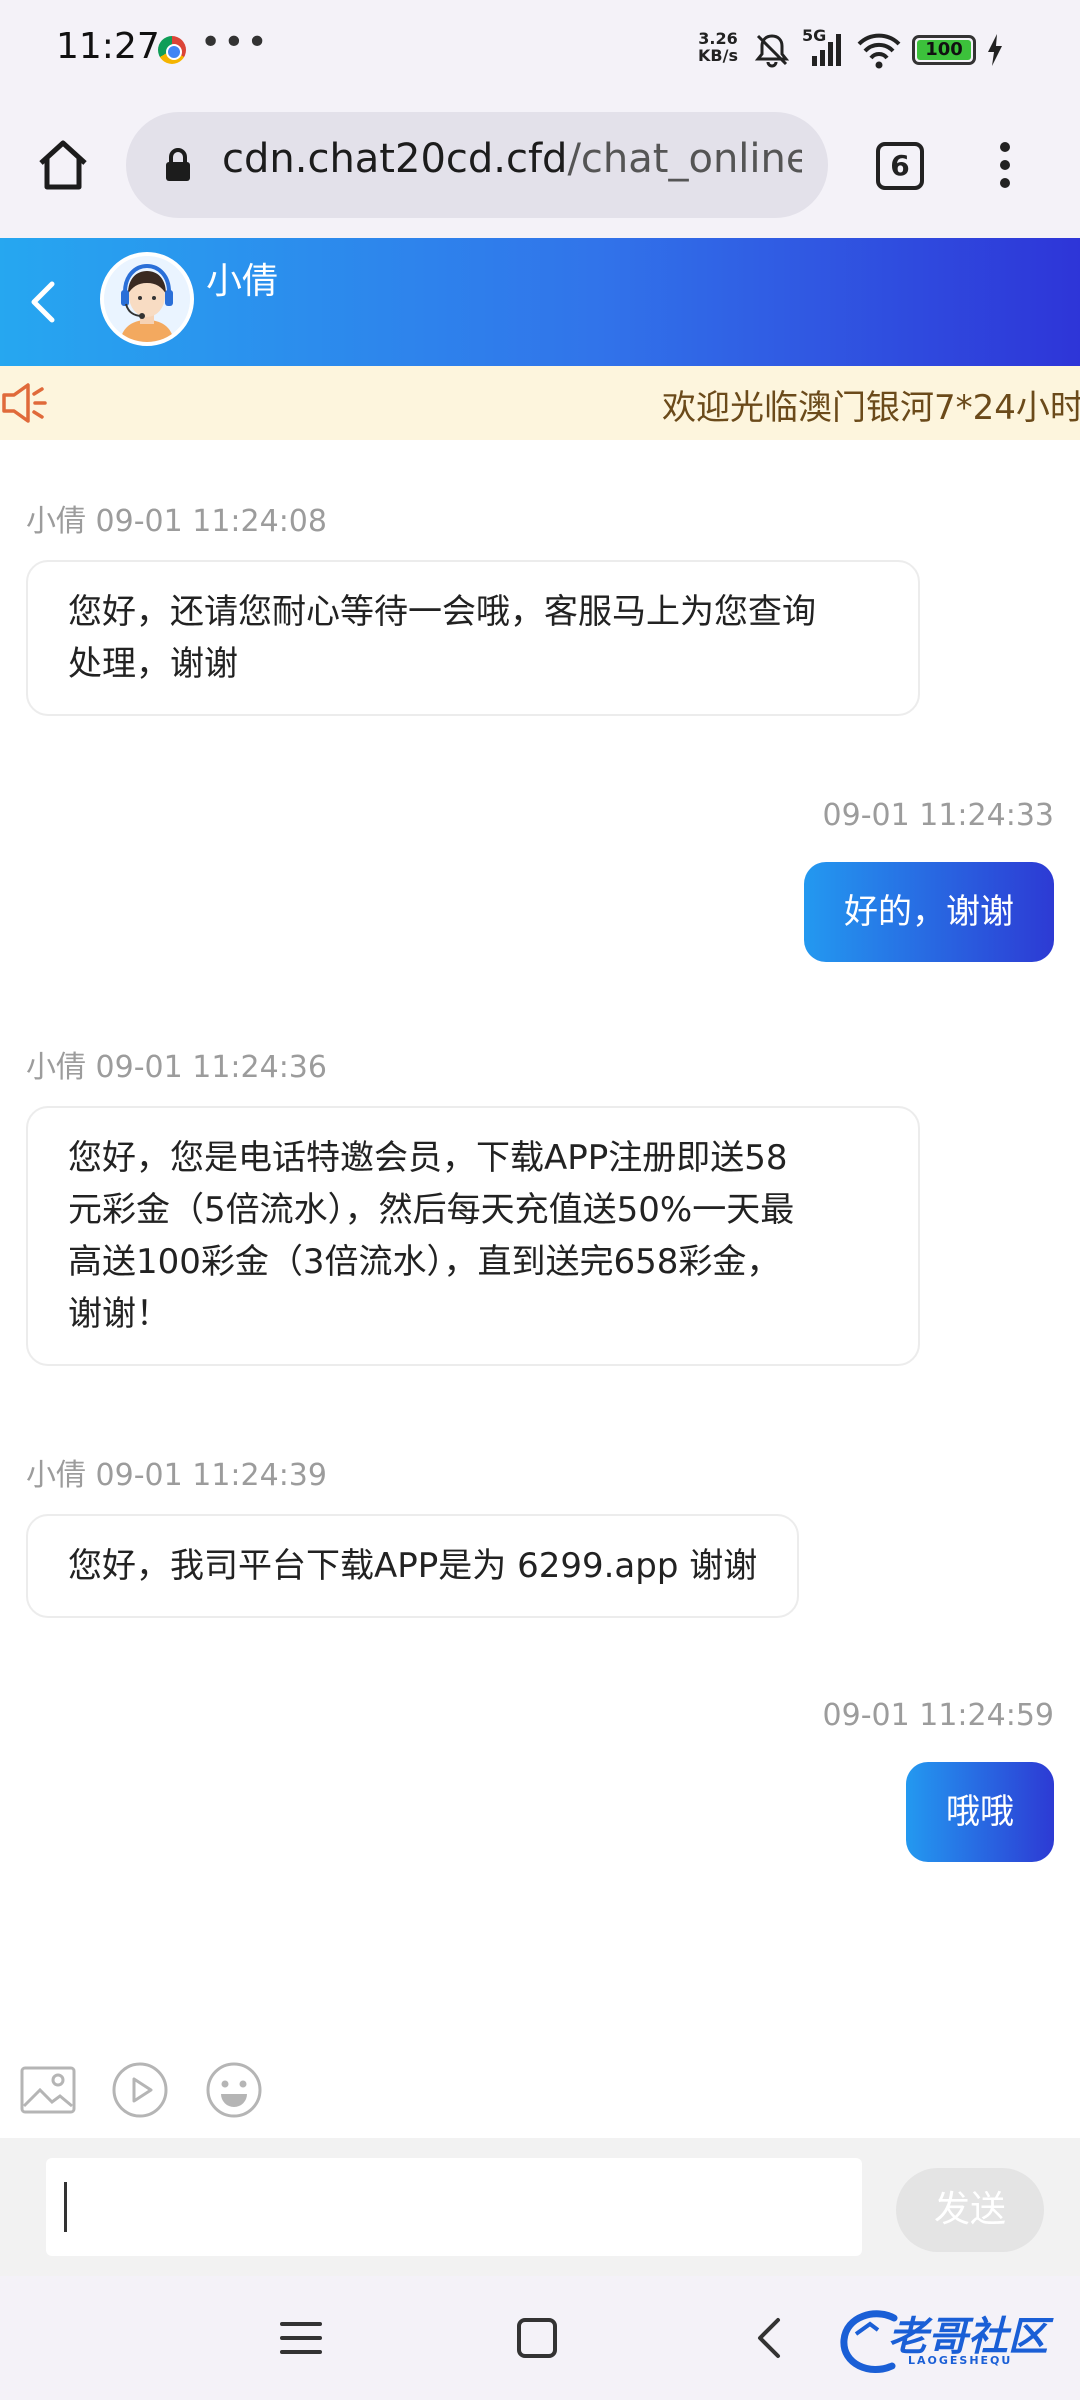 The image size is (1080, 2400). I want to click on mute-icon, so click(772, 51).